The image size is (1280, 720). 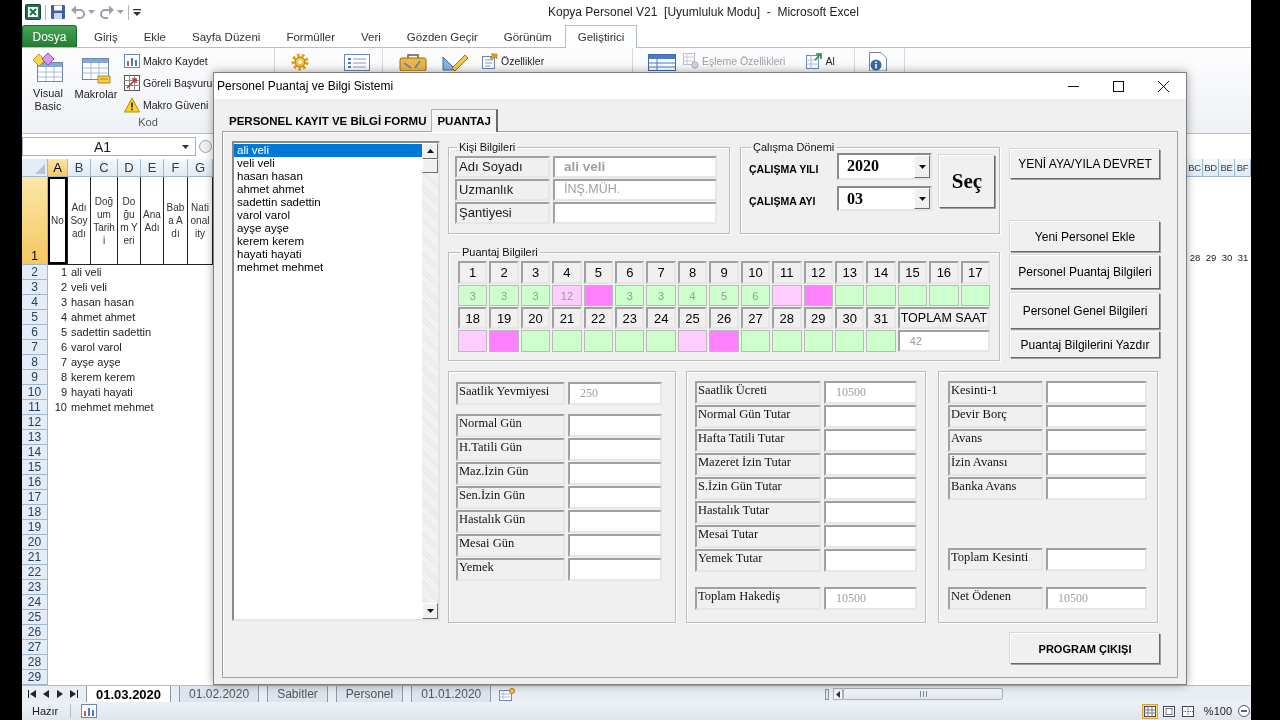 What do you see at coordinates (328, 254) in the screenshot?
I see `list-item: hayati hayati` at bounding box center [328, 254].